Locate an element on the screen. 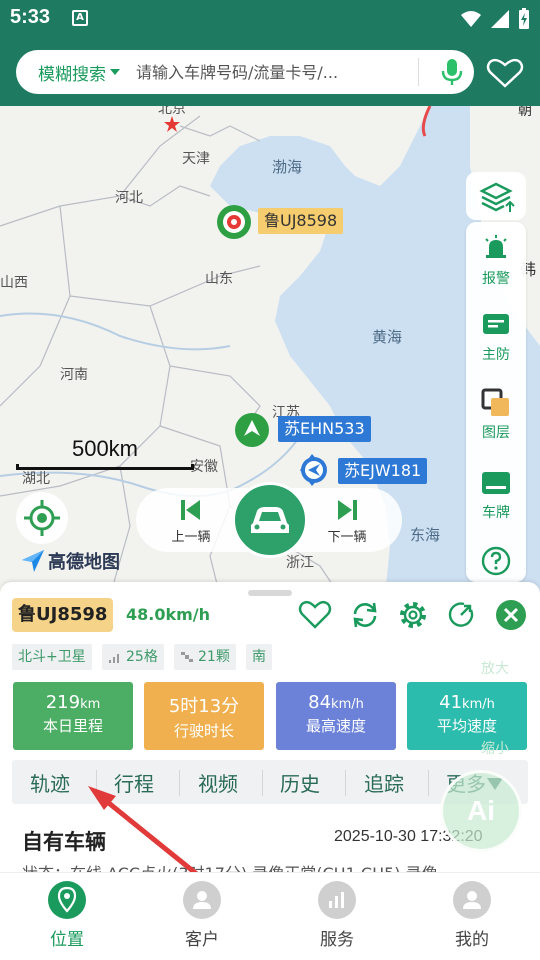 Image resolution: width=540 pixels, height=960 pixels. current-vehicle-button is located at coordinates (270, 520).